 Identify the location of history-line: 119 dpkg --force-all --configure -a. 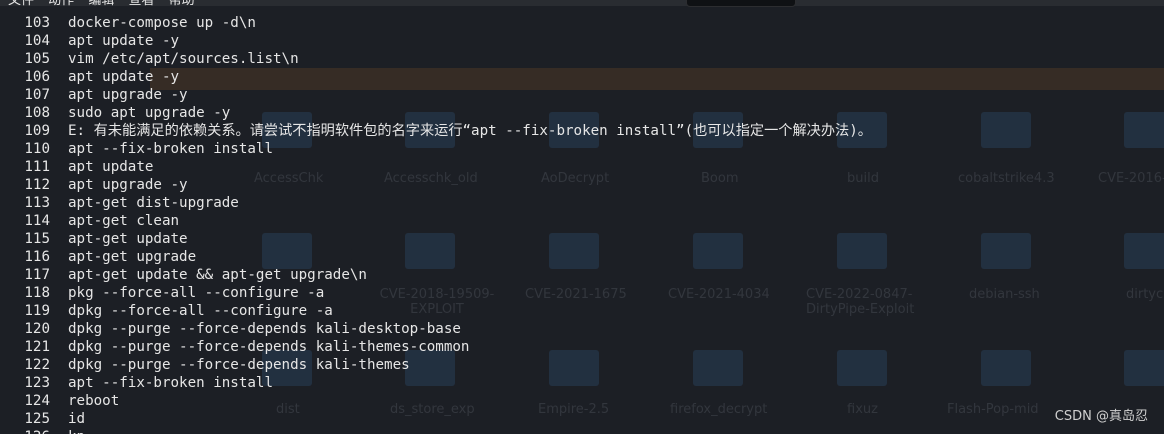
(436, 311).